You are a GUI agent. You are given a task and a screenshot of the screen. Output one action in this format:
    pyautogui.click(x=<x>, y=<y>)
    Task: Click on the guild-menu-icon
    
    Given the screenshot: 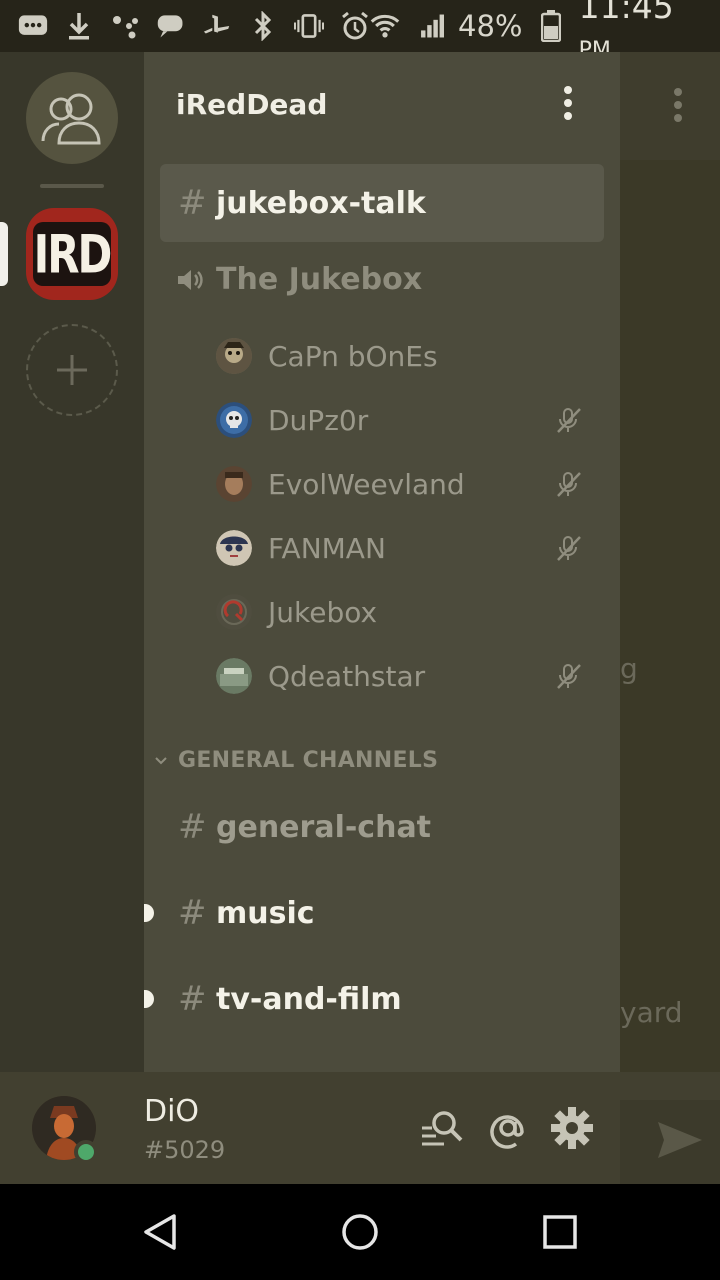 What is the action you would take?
    pyautogui.click(x=568, y=104)
    